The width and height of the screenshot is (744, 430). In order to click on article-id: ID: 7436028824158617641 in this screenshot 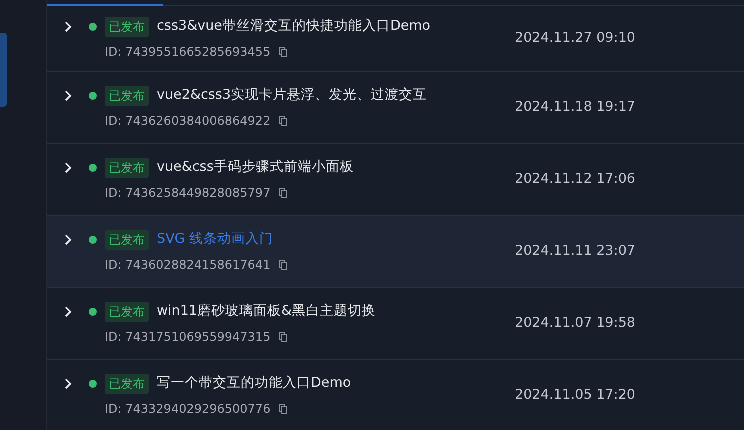, I will do `click(188, 265)`.